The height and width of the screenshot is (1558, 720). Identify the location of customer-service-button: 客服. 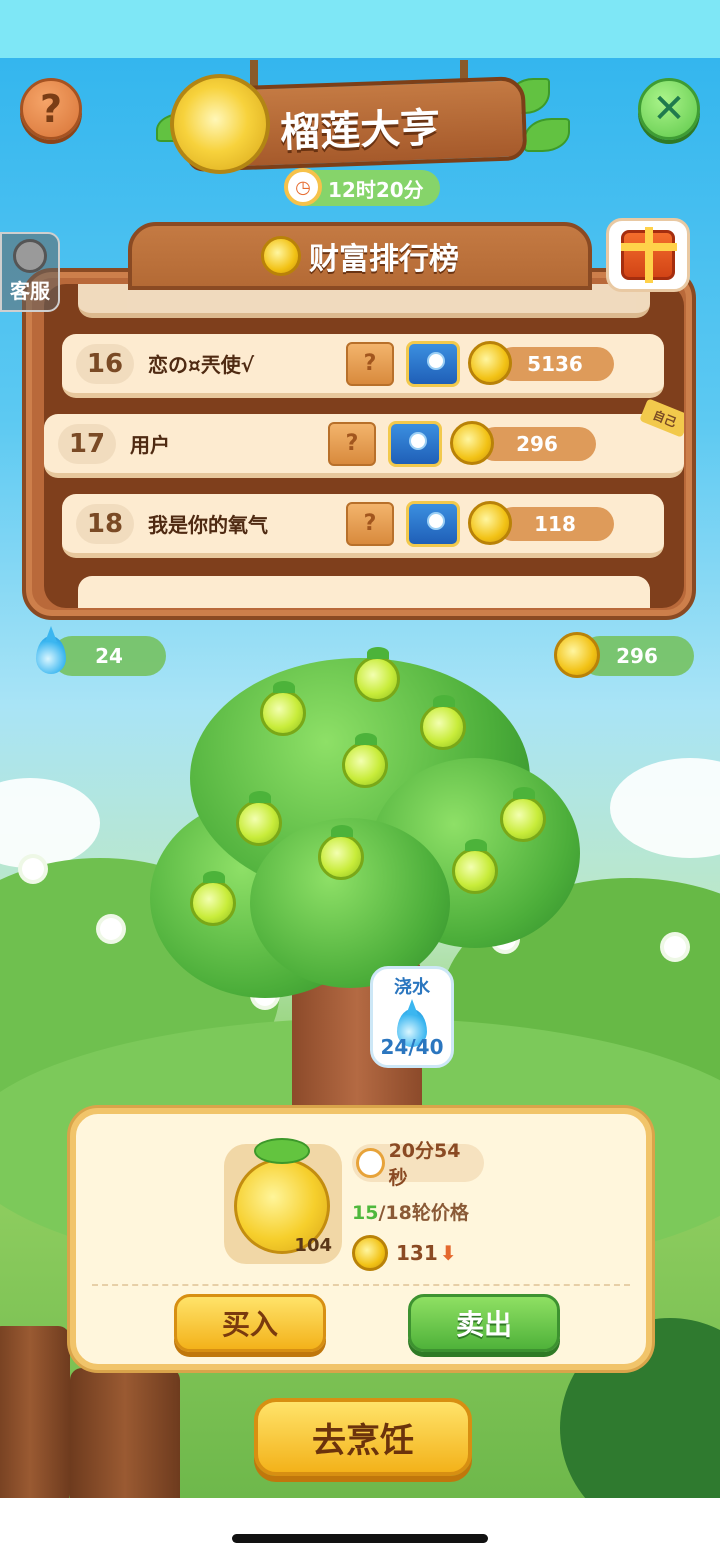
(30, 272).